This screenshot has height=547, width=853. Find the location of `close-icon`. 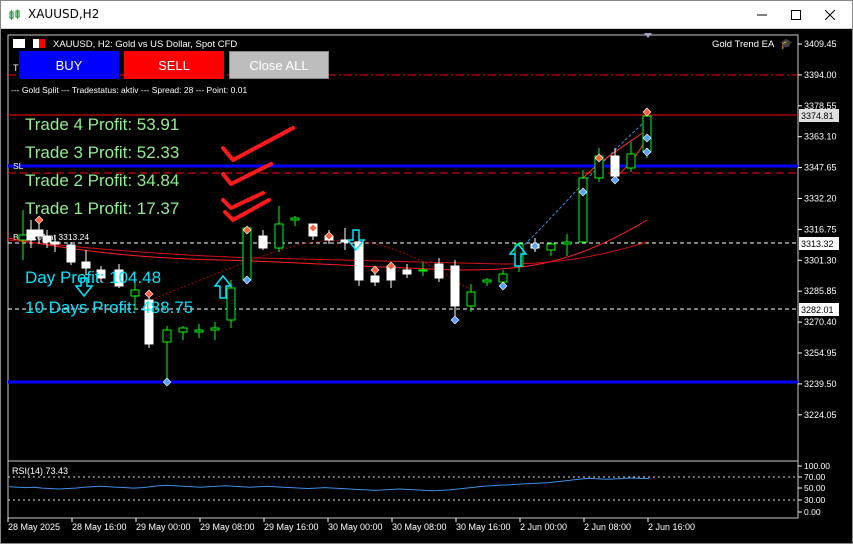

close-icon is located at coordinates (830, 15).